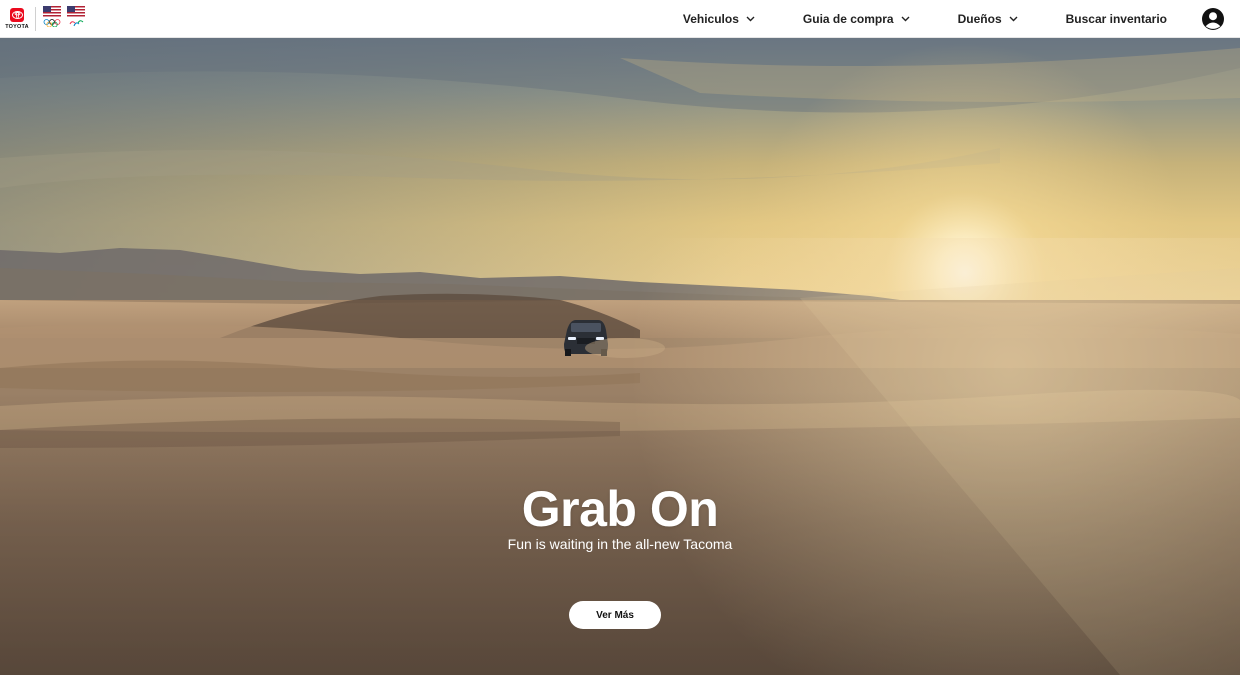 The image size is (1240, 675). Describe the element at coordinates (615, 615) in the screenshot. I see `ver-mas-button: Ver Más` at that location.